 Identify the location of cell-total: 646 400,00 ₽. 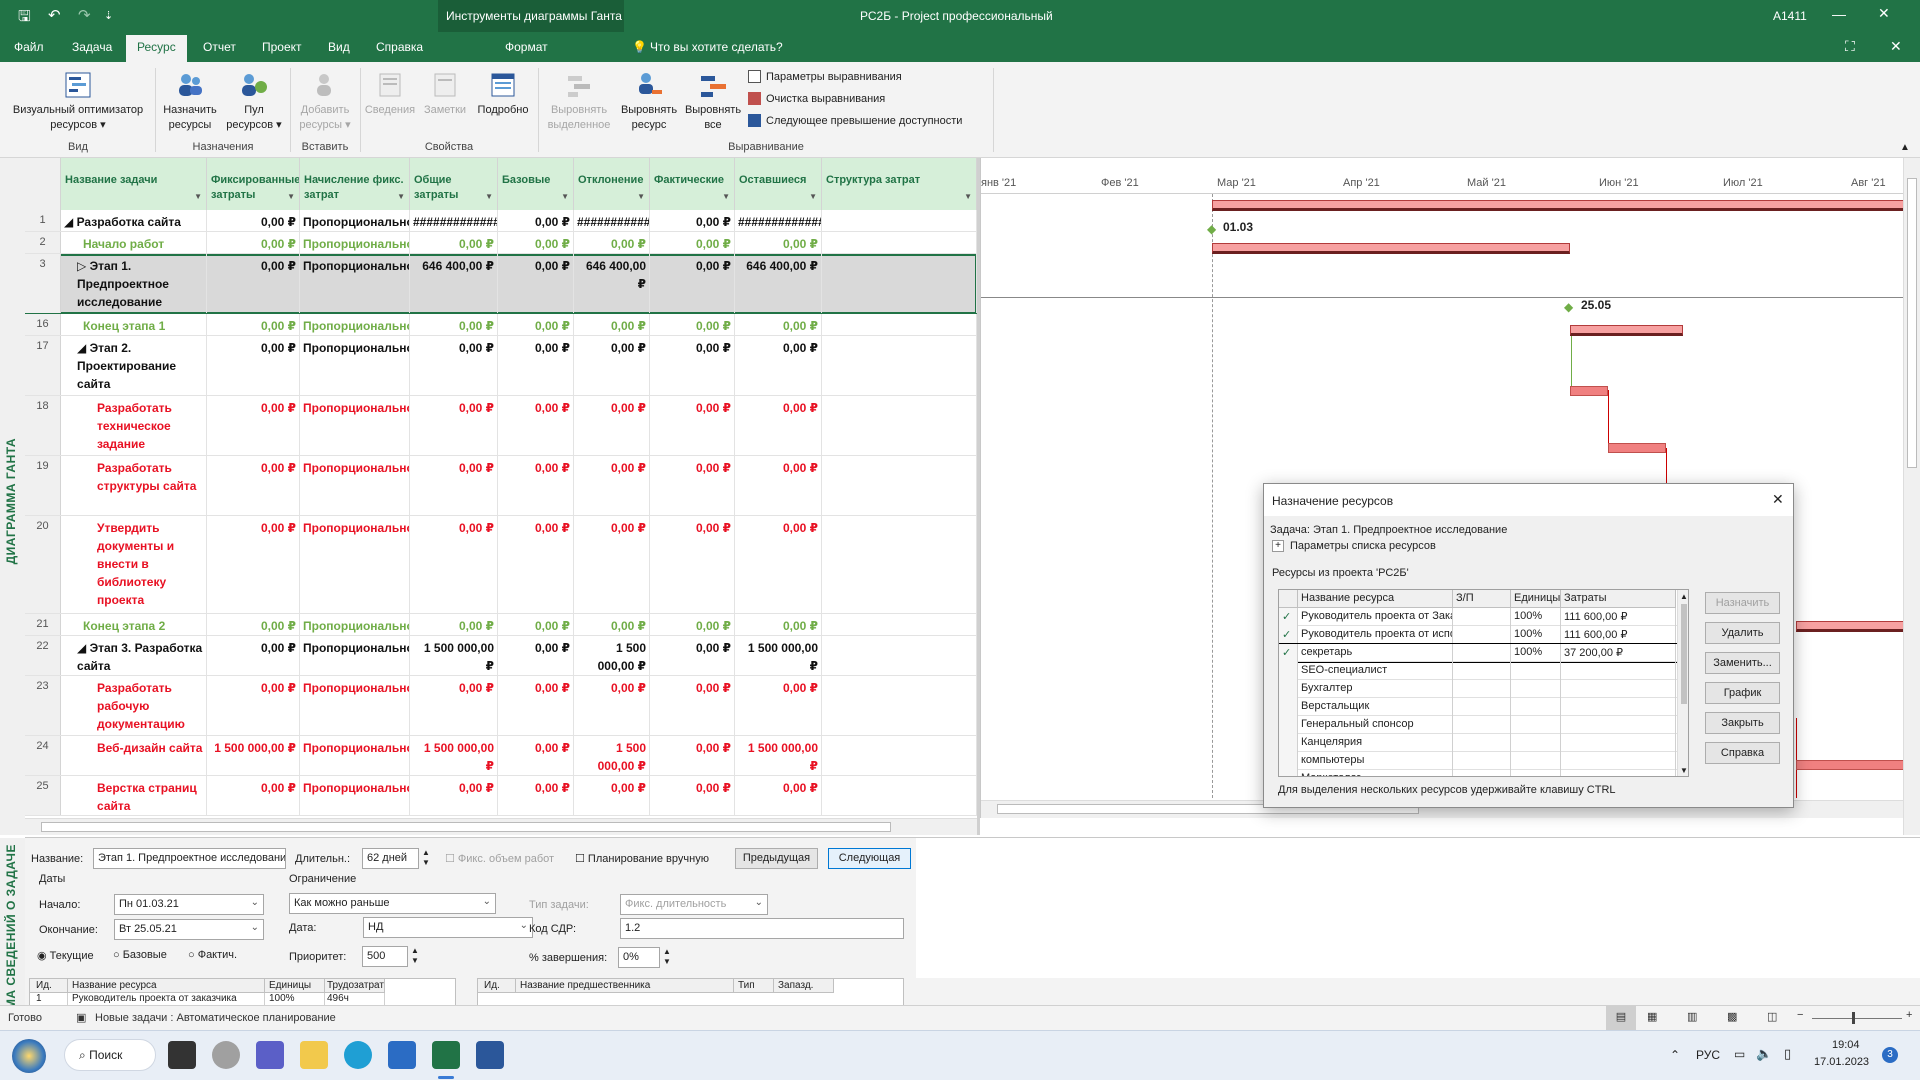
(454, 283).